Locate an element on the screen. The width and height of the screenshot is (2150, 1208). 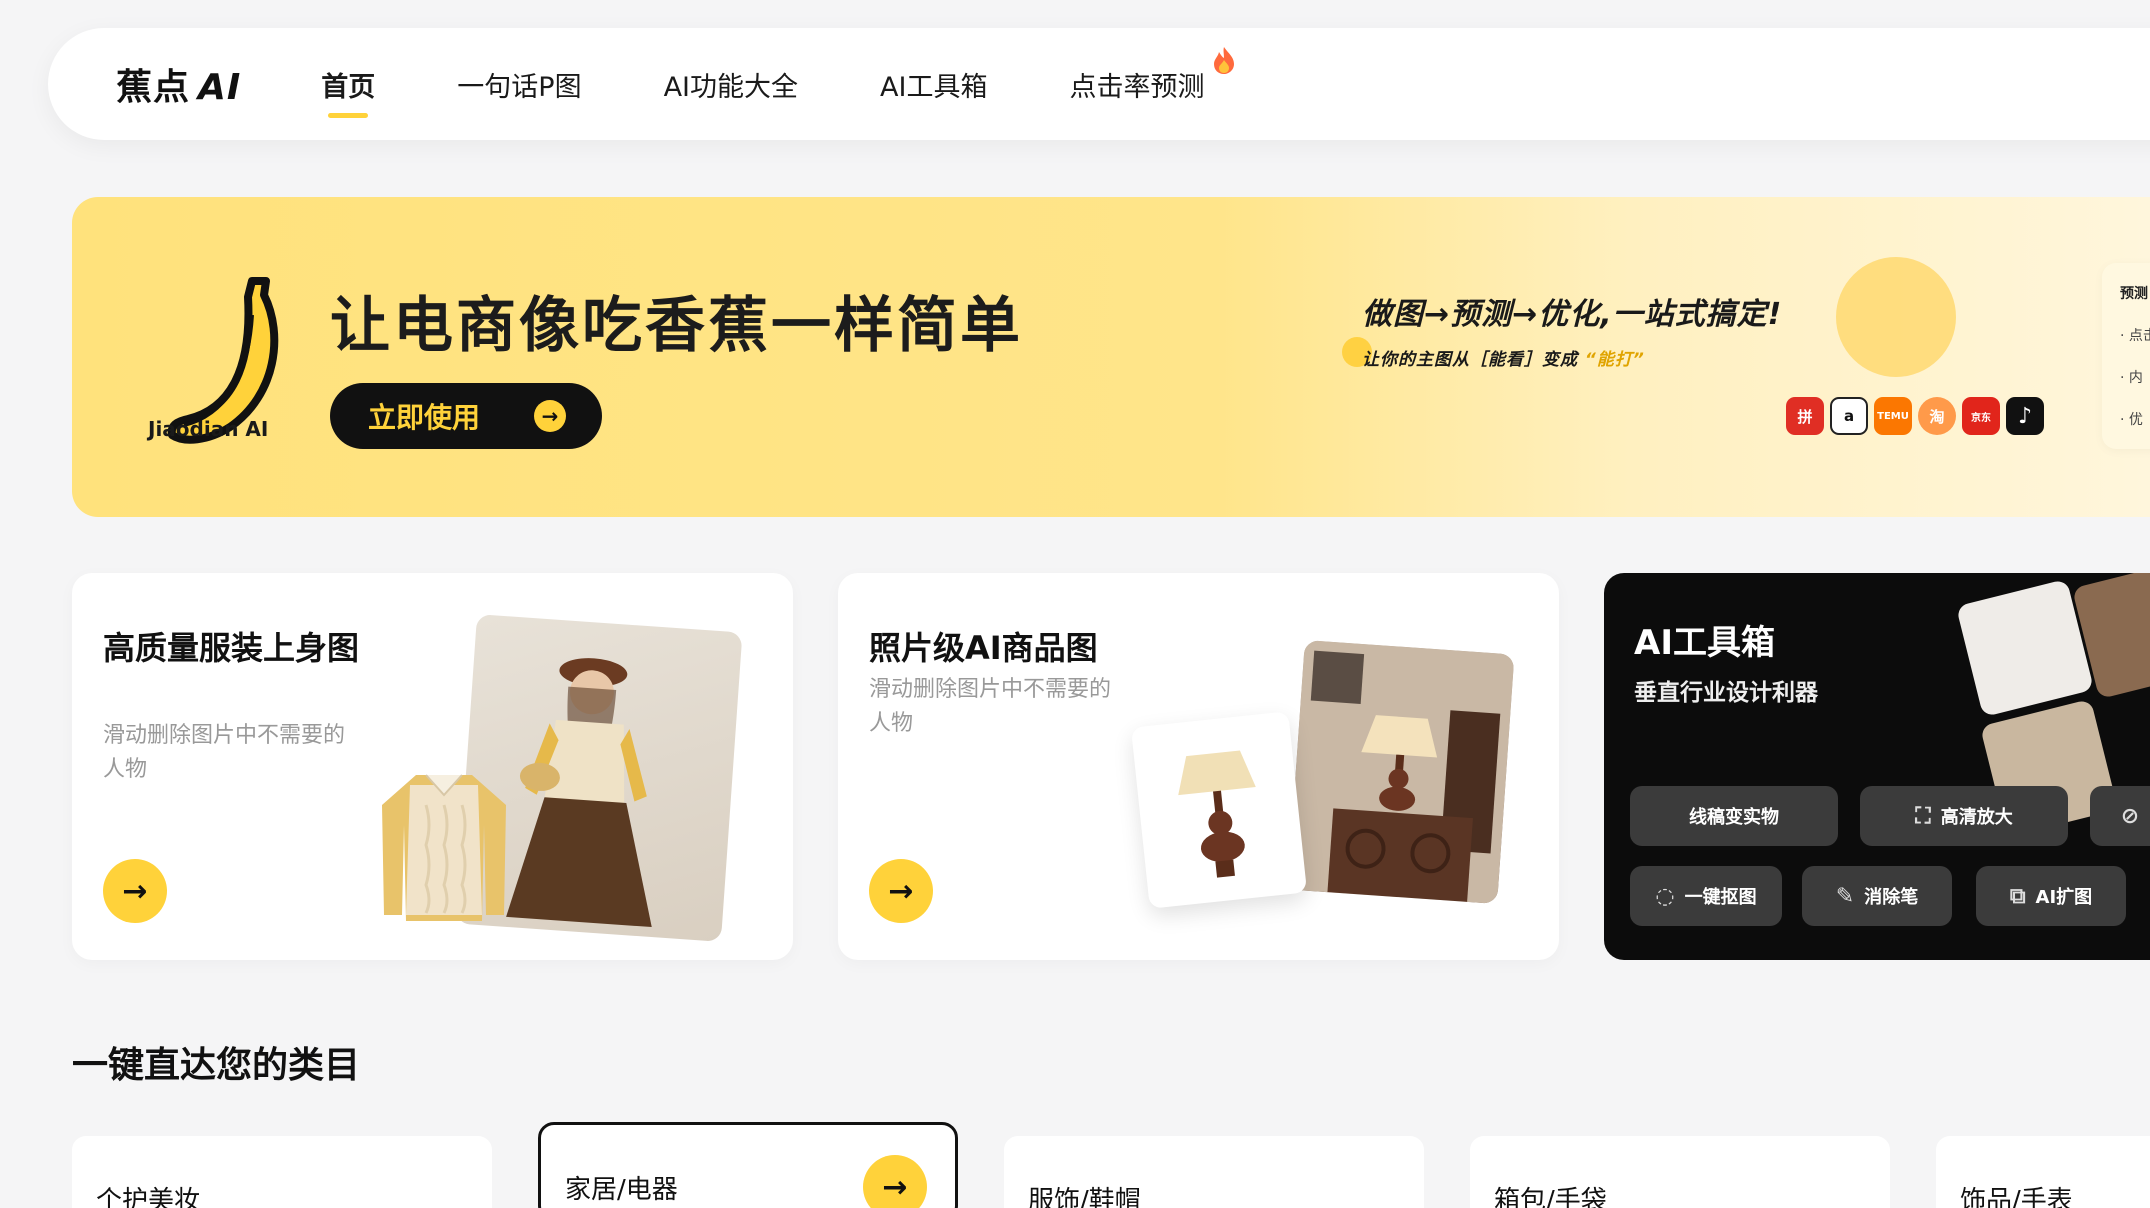
category-label: 箱包/手袋 is located at coordinates (1550, 1197).